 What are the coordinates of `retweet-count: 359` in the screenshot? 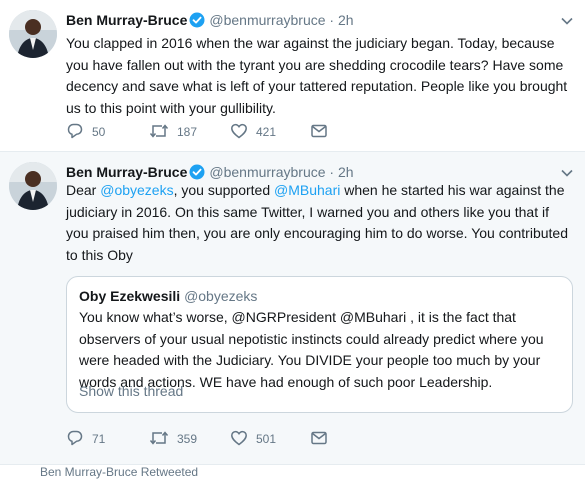 It's located at (187, 439).